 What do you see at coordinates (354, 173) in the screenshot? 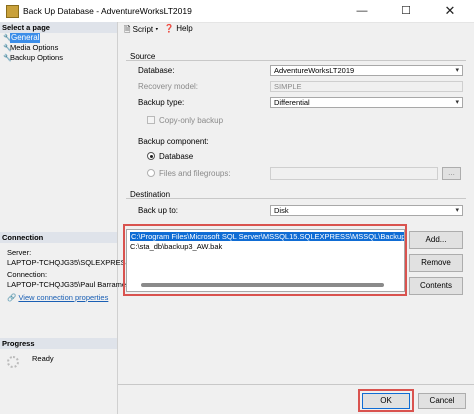
I see `files-filegroups-field` at bounding box center [354, 173].